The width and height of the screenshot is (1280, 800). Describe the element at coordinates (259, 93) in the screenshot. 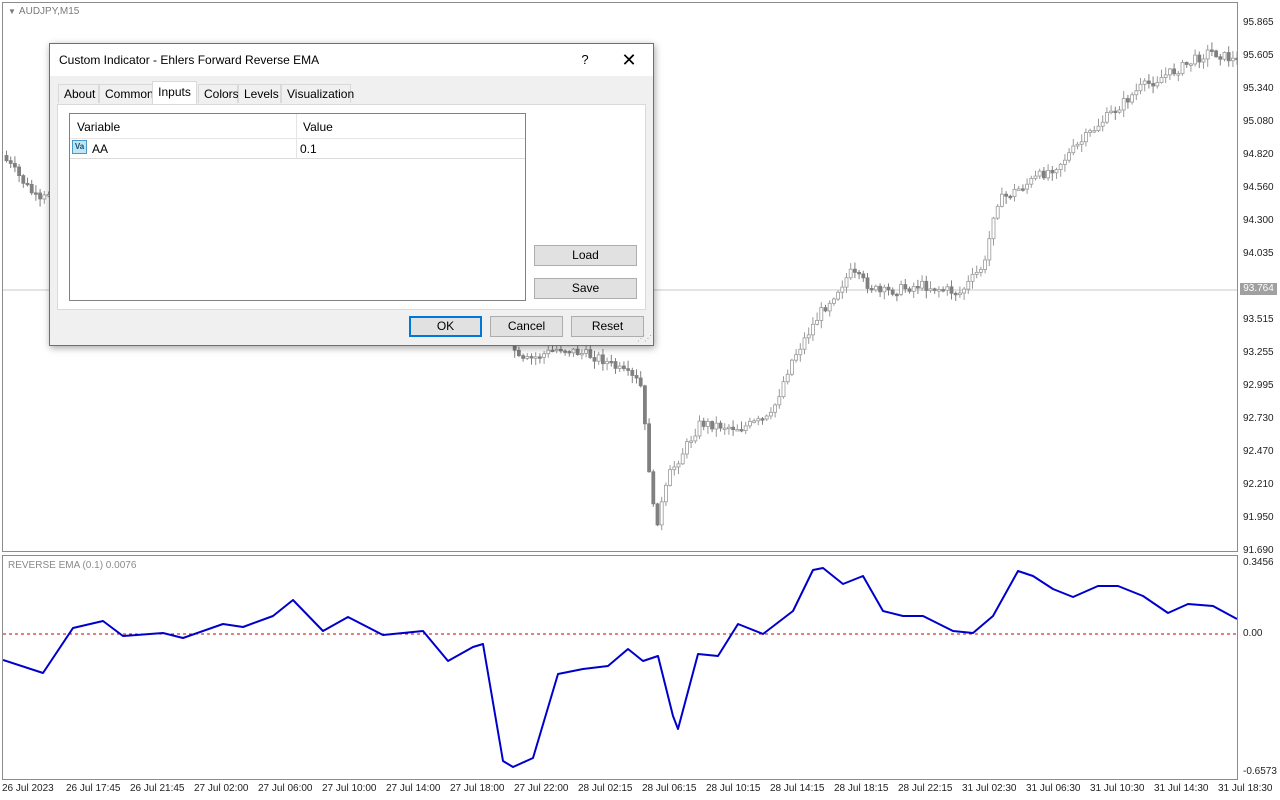

I see `tab-levels: Levels` at that location.